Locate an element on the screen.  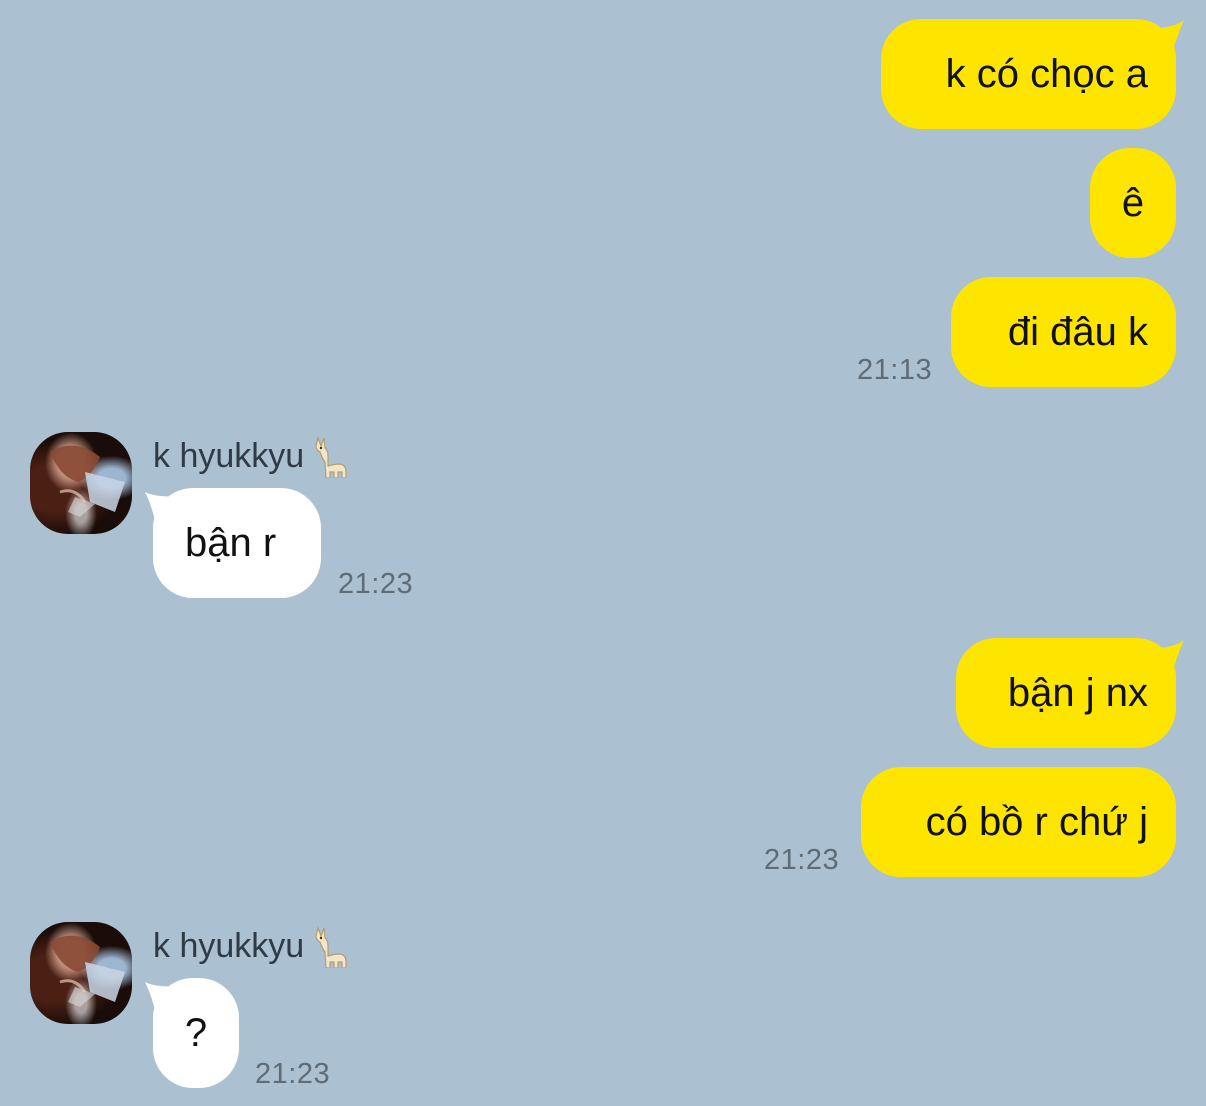
message-text: ê is located at coordinates (1133, 202).